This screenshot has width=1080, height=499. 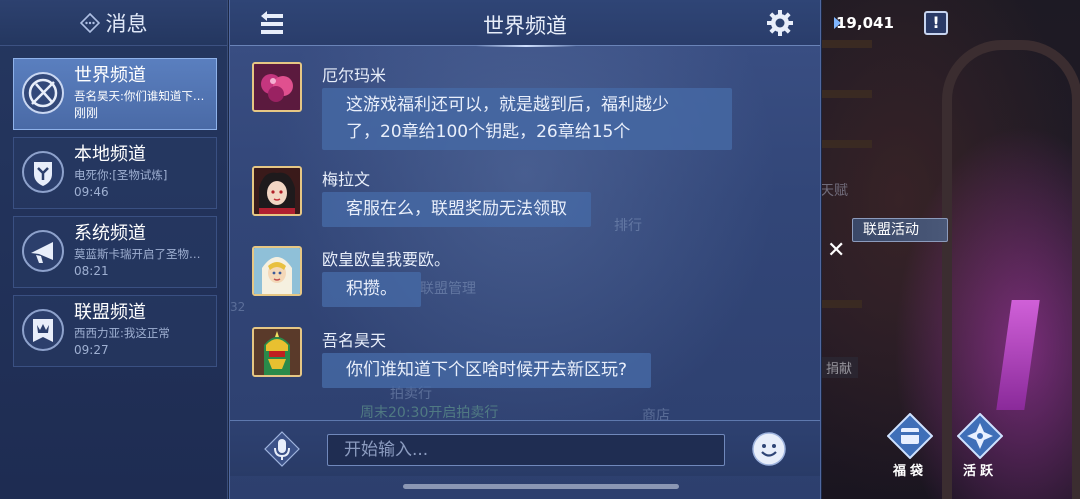 I want to click on side-label: 捐献, so click(x=840, y=367).